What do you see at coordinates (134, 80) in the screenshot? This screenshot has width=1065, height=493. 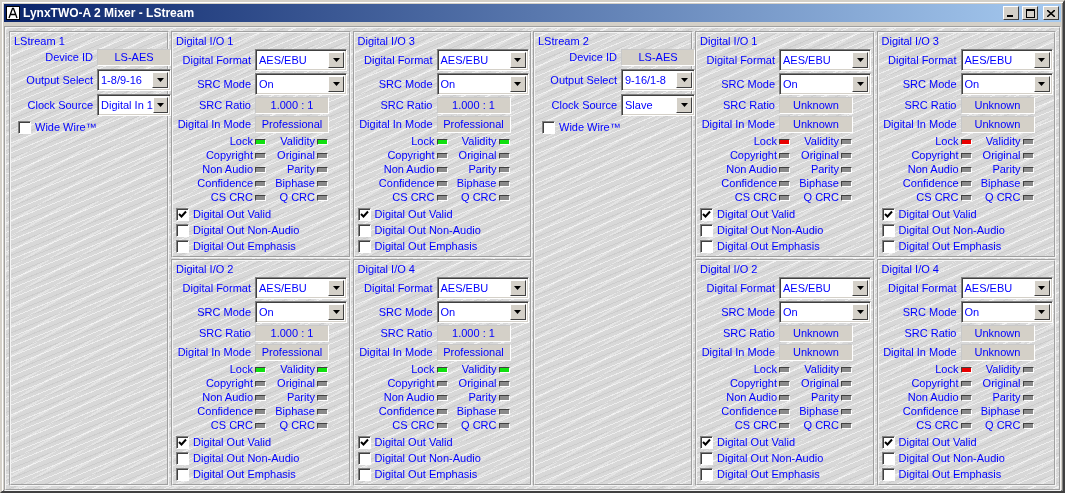 I see `dropdown: 1-8/9-16` at bounding box center [134, 80].